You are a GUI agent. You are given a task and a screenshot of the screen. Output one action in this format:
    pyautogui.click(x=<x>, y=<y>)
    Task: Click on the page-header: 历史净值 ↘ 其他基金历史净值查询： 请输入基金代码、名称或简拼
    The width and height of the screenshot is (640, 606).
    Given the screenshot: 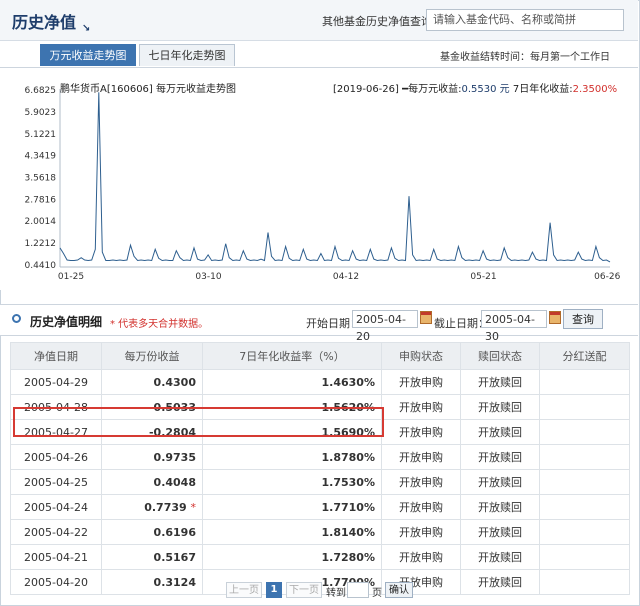 What is the action you would take?
    pyautogui.click(x=319, y=20)
    